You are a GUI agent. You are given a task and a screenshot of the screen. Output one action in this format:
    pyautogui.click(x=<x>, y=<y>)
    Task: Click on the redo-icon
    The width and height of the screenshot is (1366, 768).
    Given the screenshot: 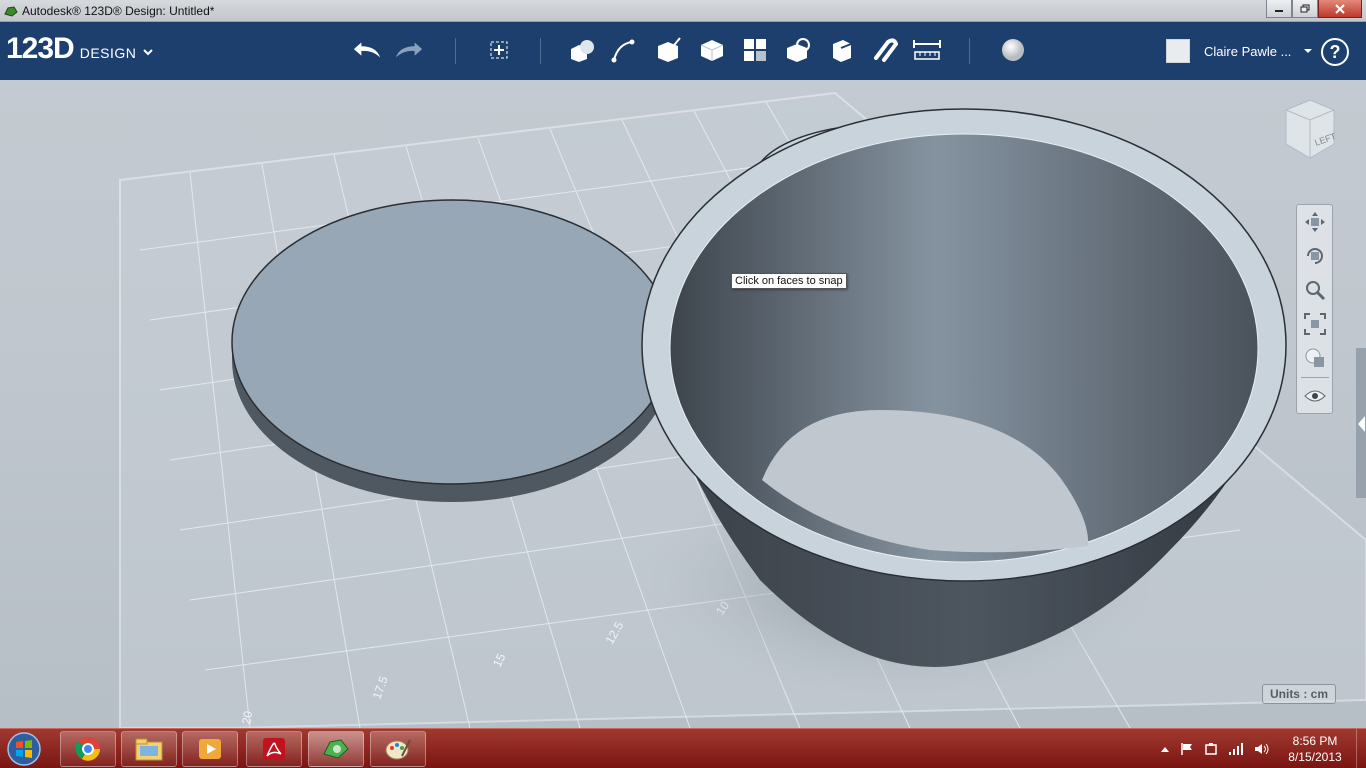 What is the action you would take?
    pyautogui.click(x=409, y=50)
    